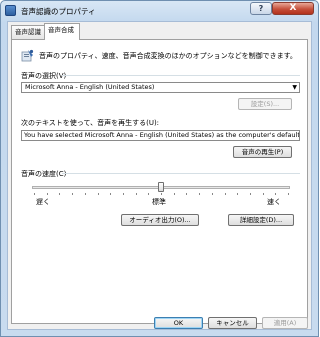  What do you see at coordinates (274, 202) in the screenshot?
I see `speed-fast-label: 速く` at bounding box center [274, 202].